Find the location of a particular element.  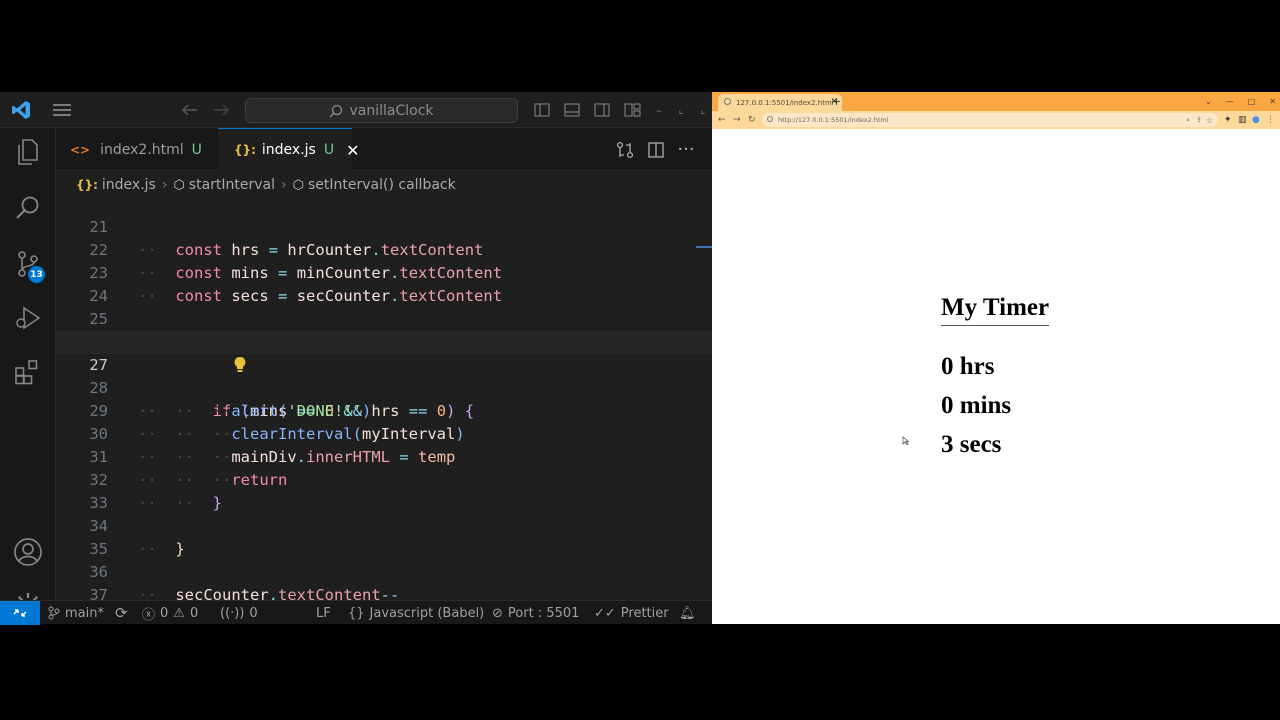

maximize-icon: ⌞ is located at coordinates (681, 110).